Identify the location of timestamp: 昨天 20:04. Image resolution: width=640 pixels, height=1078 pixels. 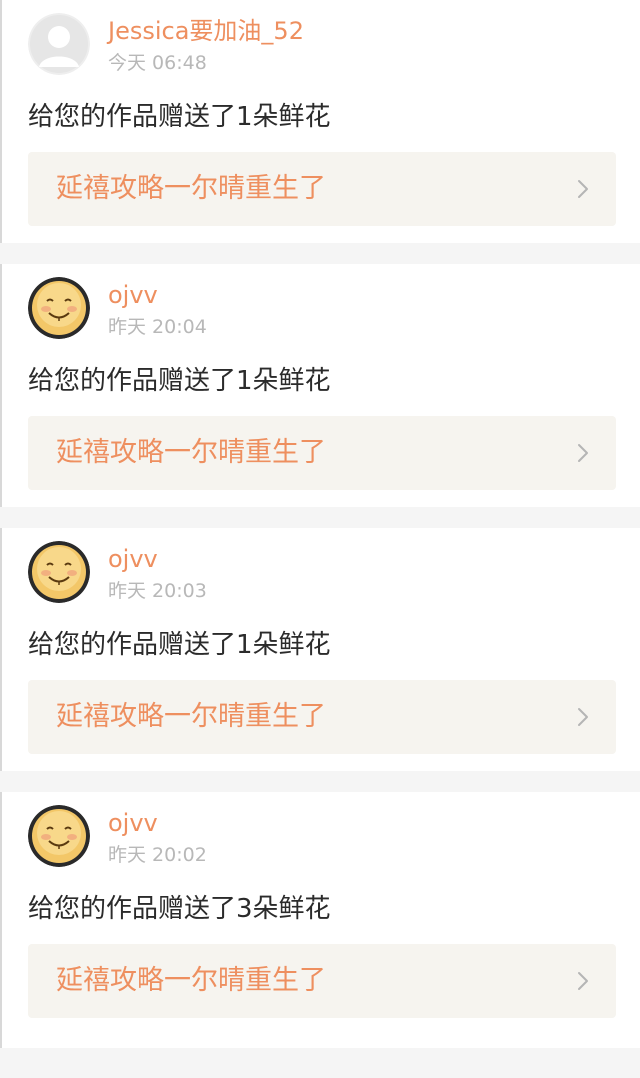
(157, 327).